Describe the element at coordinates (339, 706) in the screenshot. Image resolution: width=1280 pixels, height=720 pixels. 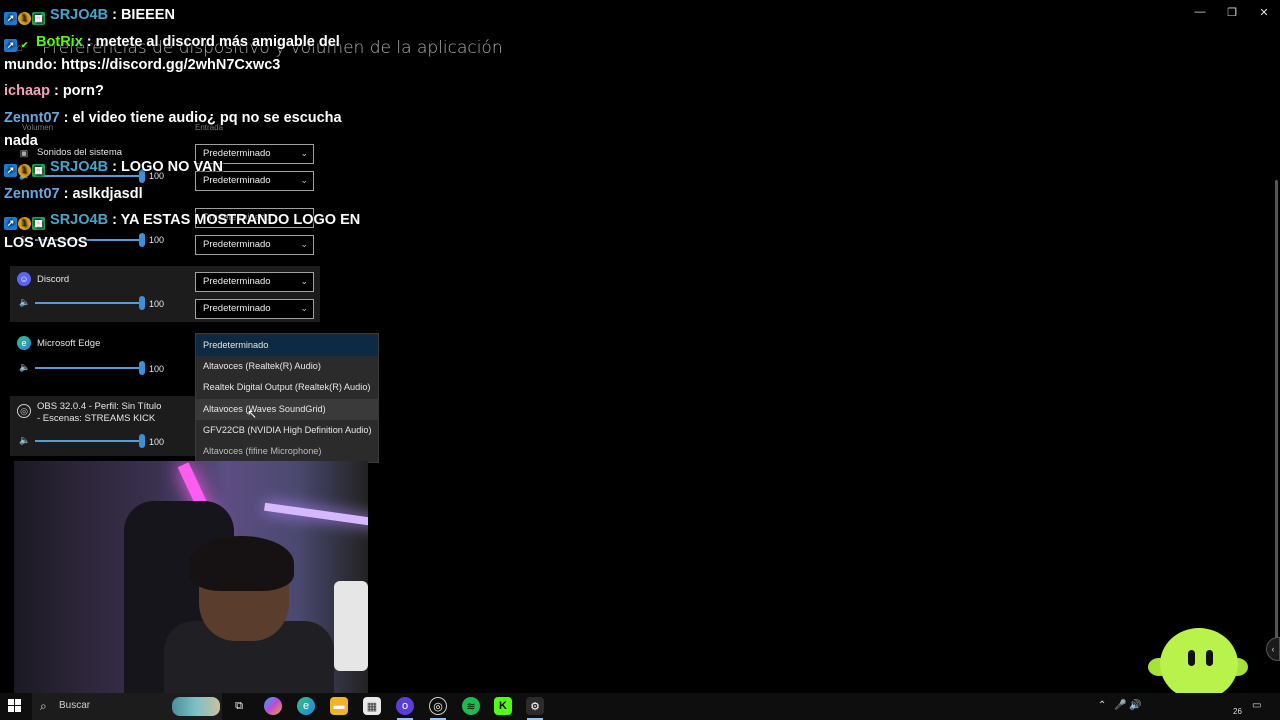
I see `file-explorer-icon: ▬` at that location.